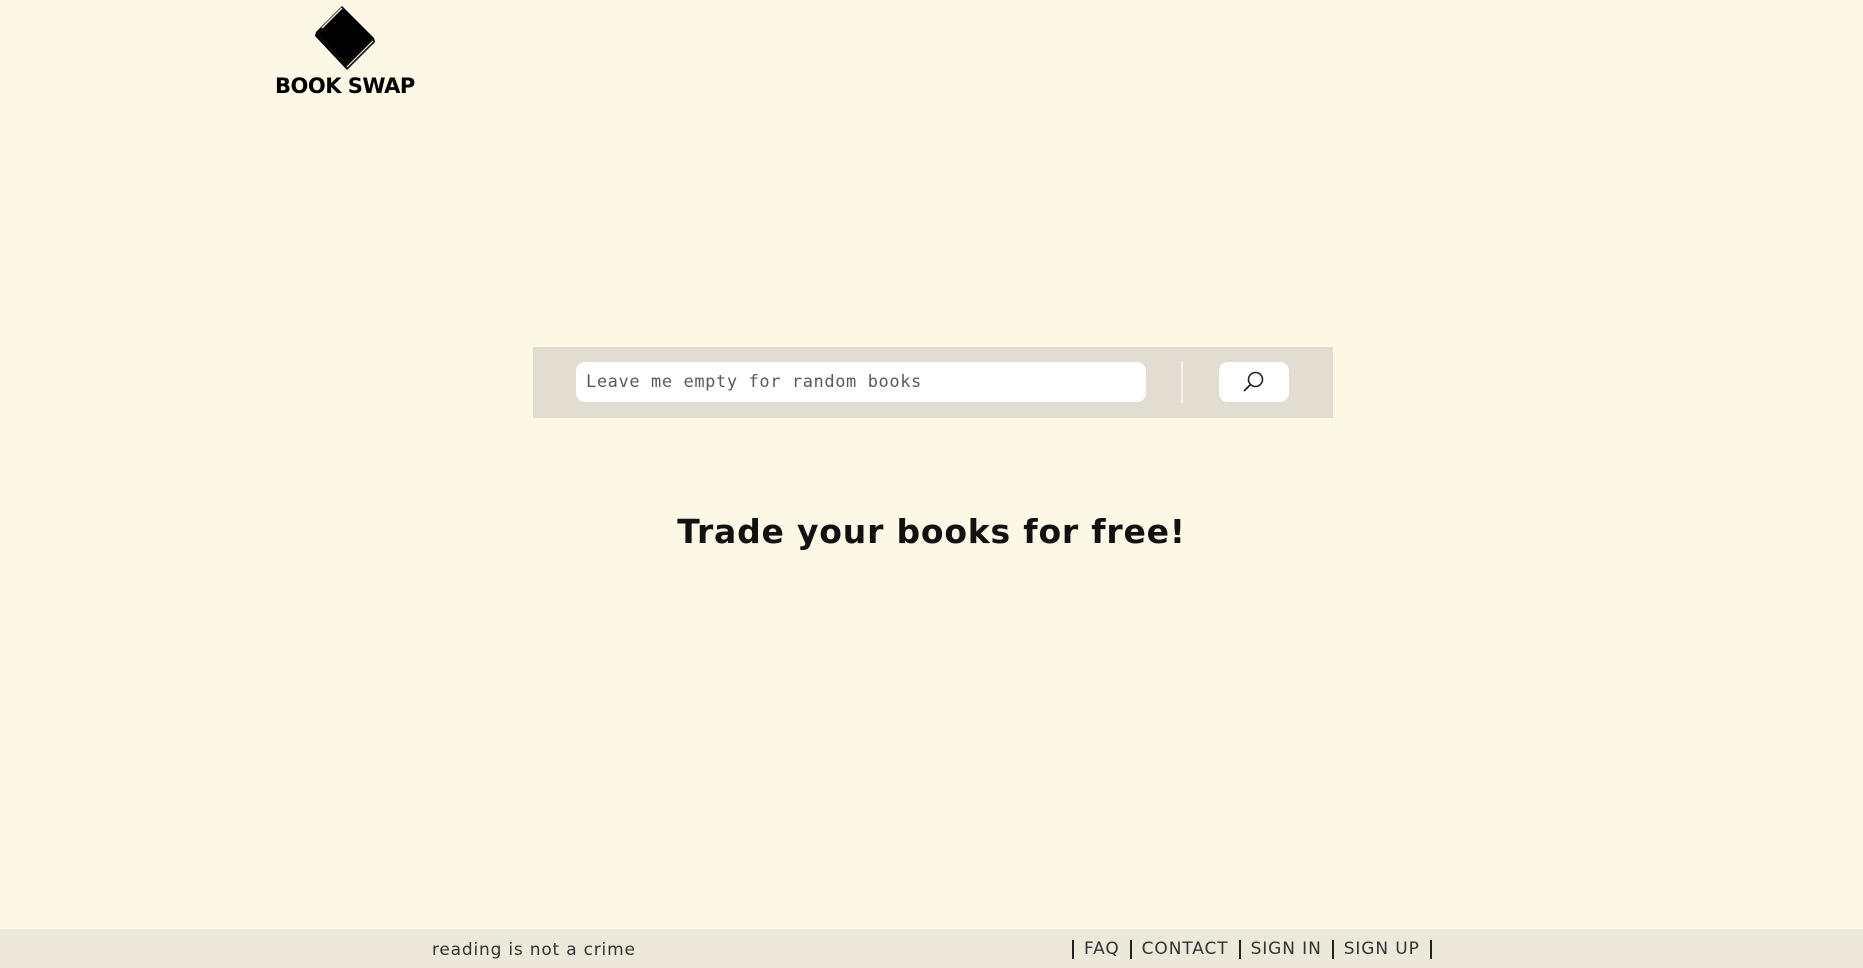 This screenshot has width=1863, height=968. I want to click on footer-link-sign-up: SIGN UP, so click(1382, 949).